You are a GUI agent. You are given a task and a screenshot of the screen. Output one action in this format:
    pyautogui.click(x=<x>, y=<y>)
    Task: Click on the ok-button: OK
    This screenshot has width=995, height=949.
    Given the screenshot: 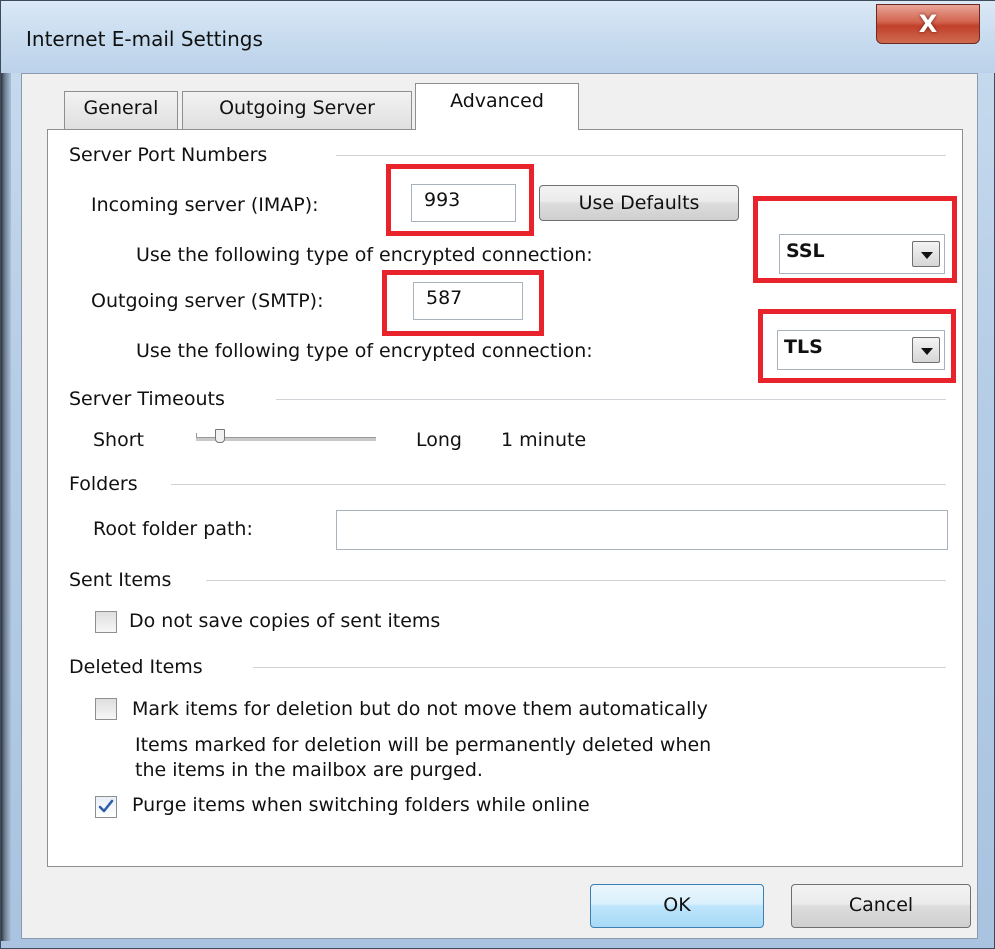 What is the action you would take?
    pyautogui.click(x=677, y=906)
    